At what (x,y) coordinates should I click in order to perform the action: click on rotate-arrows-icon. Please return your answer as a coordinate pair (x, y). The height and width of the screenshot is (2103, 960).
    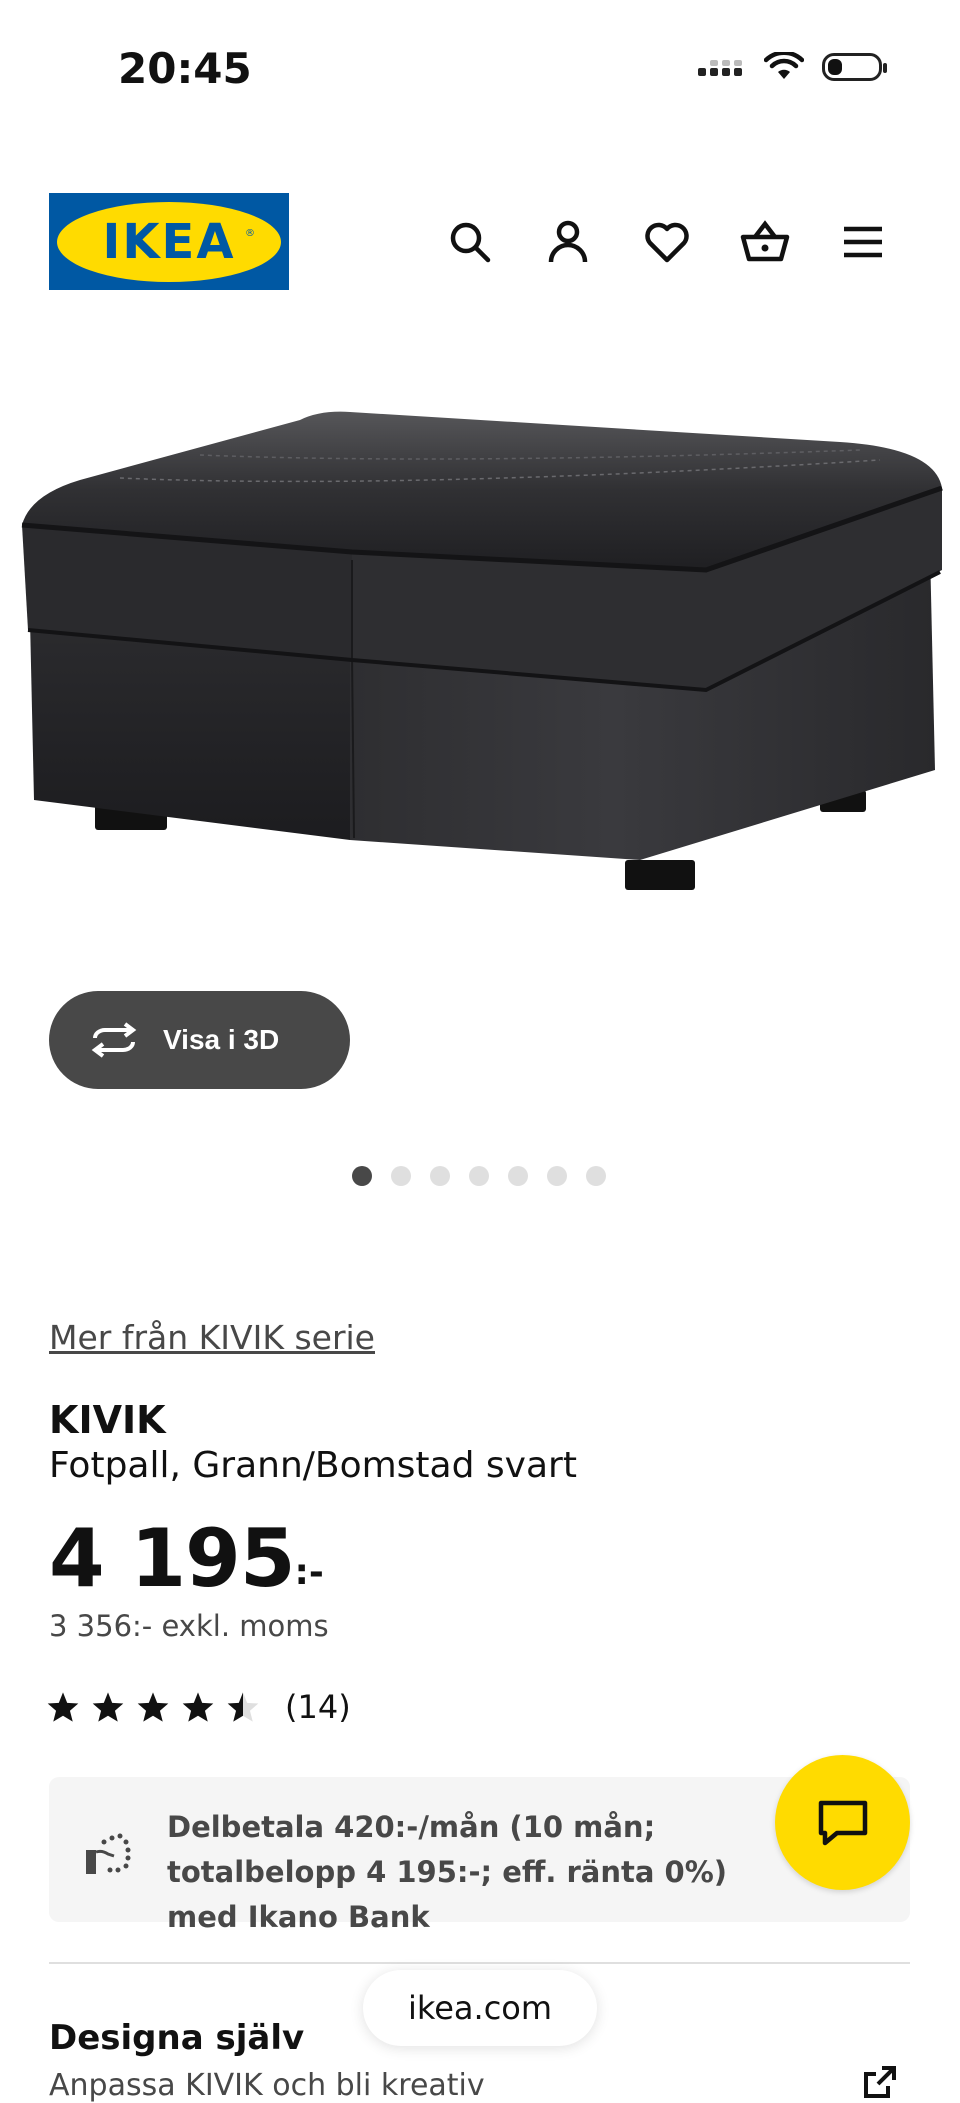
    Looking at the image, I should click on (114, 1040).